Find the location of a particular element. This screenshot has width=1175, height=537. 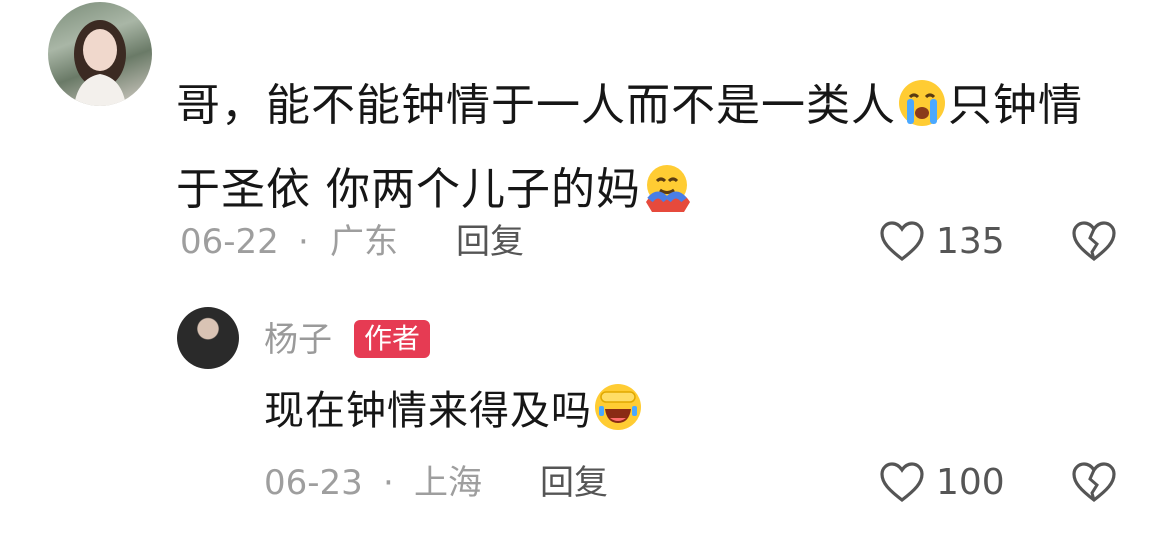

crying-face-icon is located at coordinates (922, 114).